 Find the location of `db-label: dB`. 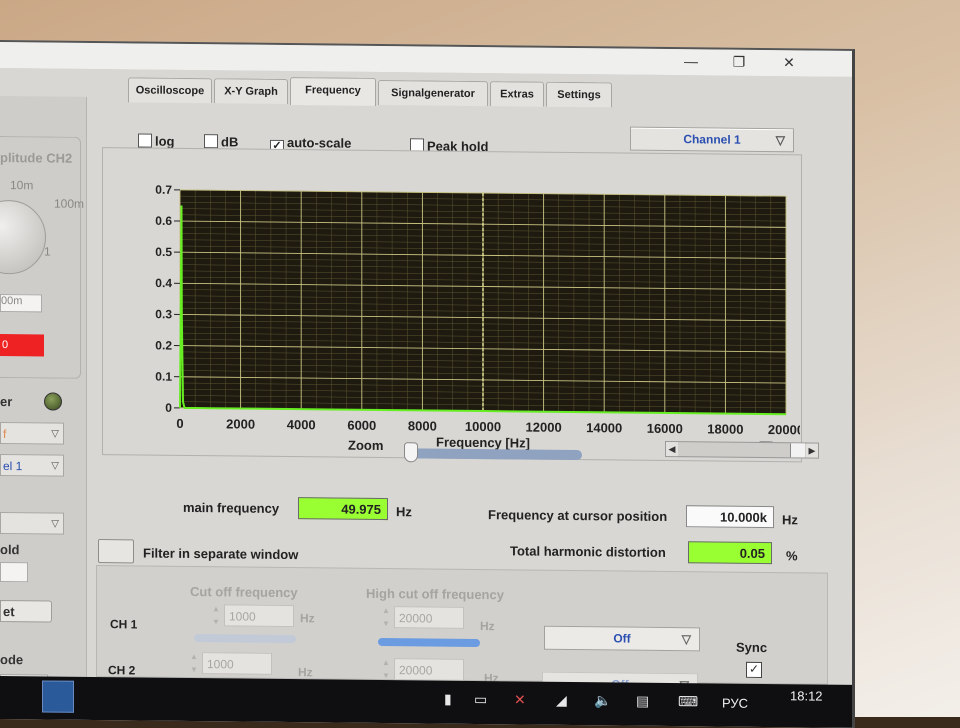

db-label: dB is located at coordinates (229, 141).